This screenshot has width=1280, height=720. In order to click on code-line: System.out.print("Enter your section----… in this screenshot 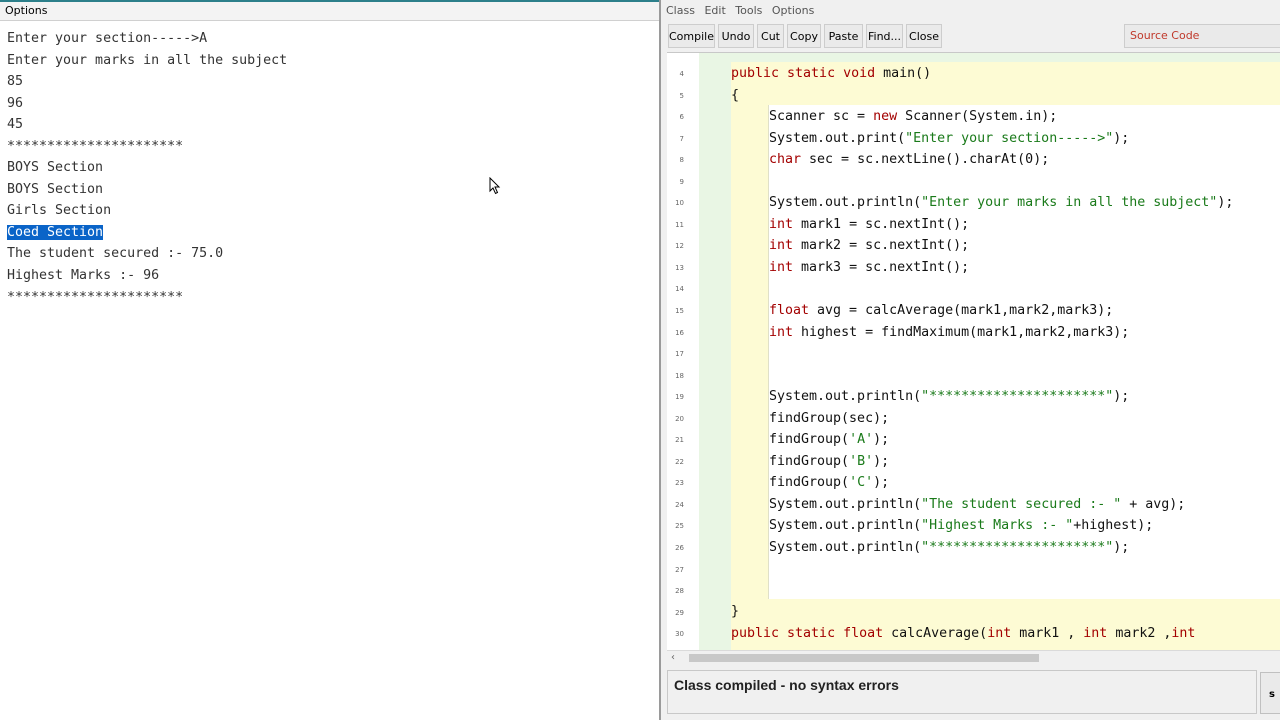, I will do `click(949, 139)`.